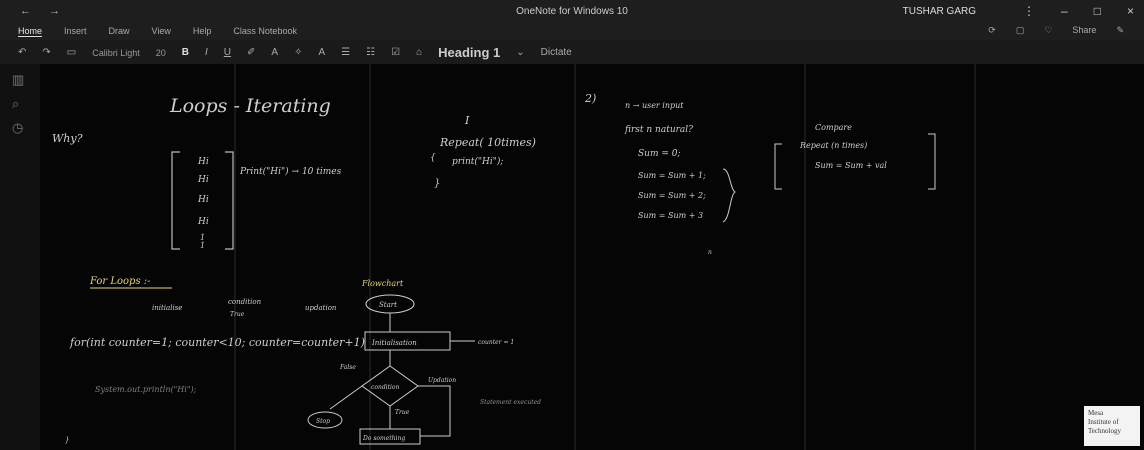 The width and height of the screenshot is (1144, 450). I want to click on underline-button: U, so click(227, 52).